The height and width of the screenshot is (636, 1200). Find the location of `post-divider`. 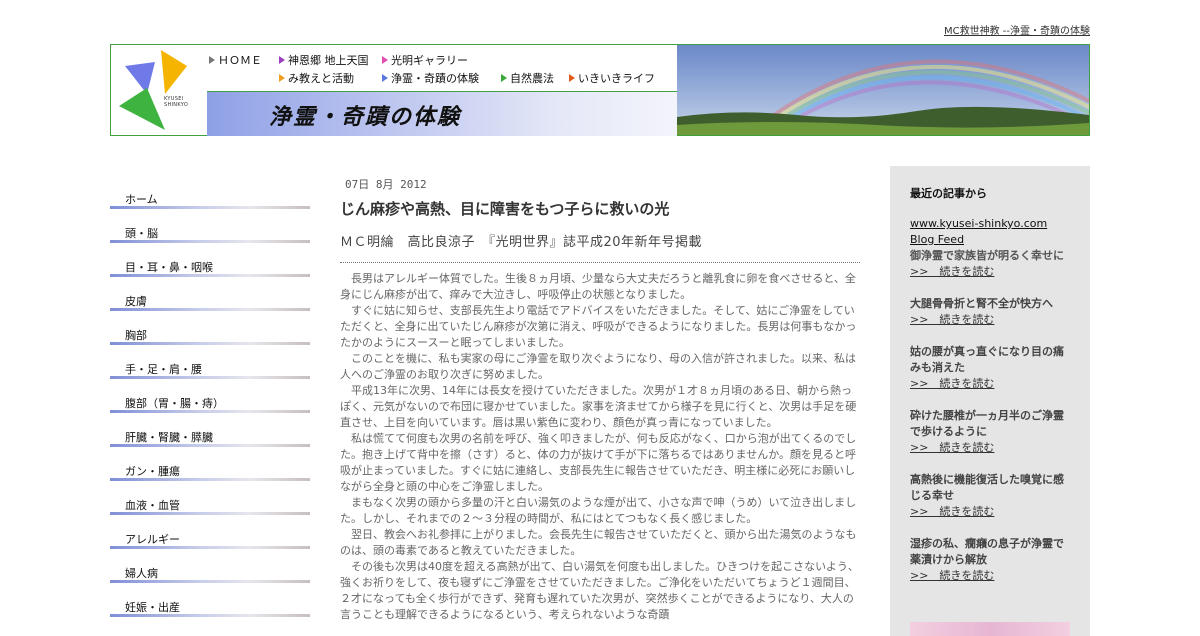

post-divider is located at coordinates (600, 262).